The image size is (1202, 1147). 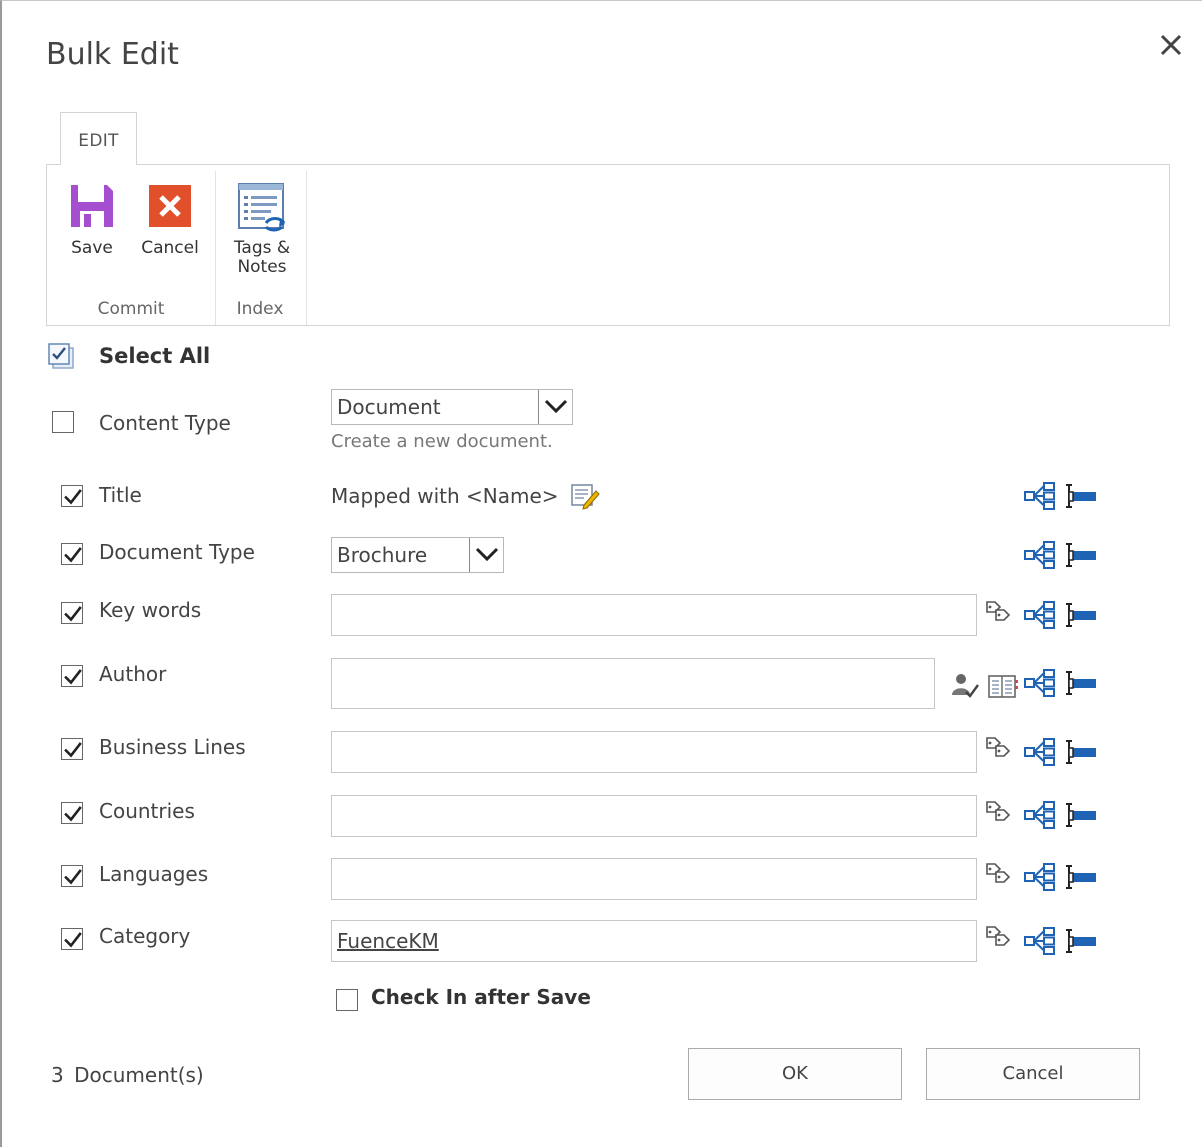 What do you see at coordinates (150, 610) in the screenshot?
I see `key-words-label: Key words` at bounding box center [150, 610].